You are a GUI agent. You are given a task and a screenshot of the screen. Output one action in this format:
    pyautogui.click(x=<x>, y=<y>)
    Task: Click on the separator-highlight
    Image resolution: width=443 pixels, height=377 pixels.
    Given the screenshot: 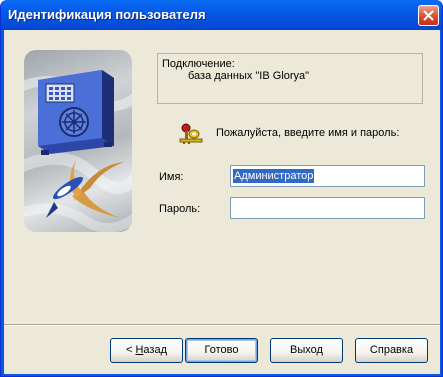 What is the action you would take?
    pyautogui.click(x=222, y=325)
    